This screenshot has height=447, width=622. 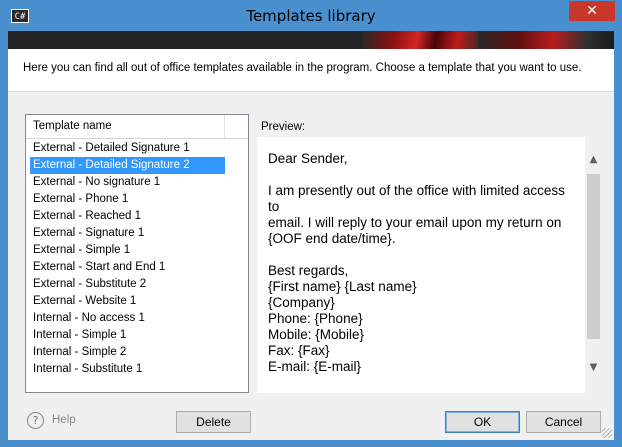 What do you see at coordinates (316, 334) in the screenshot?
I see `preview-line: Mobile: {Mobile}` at bounding box center [316, 334].